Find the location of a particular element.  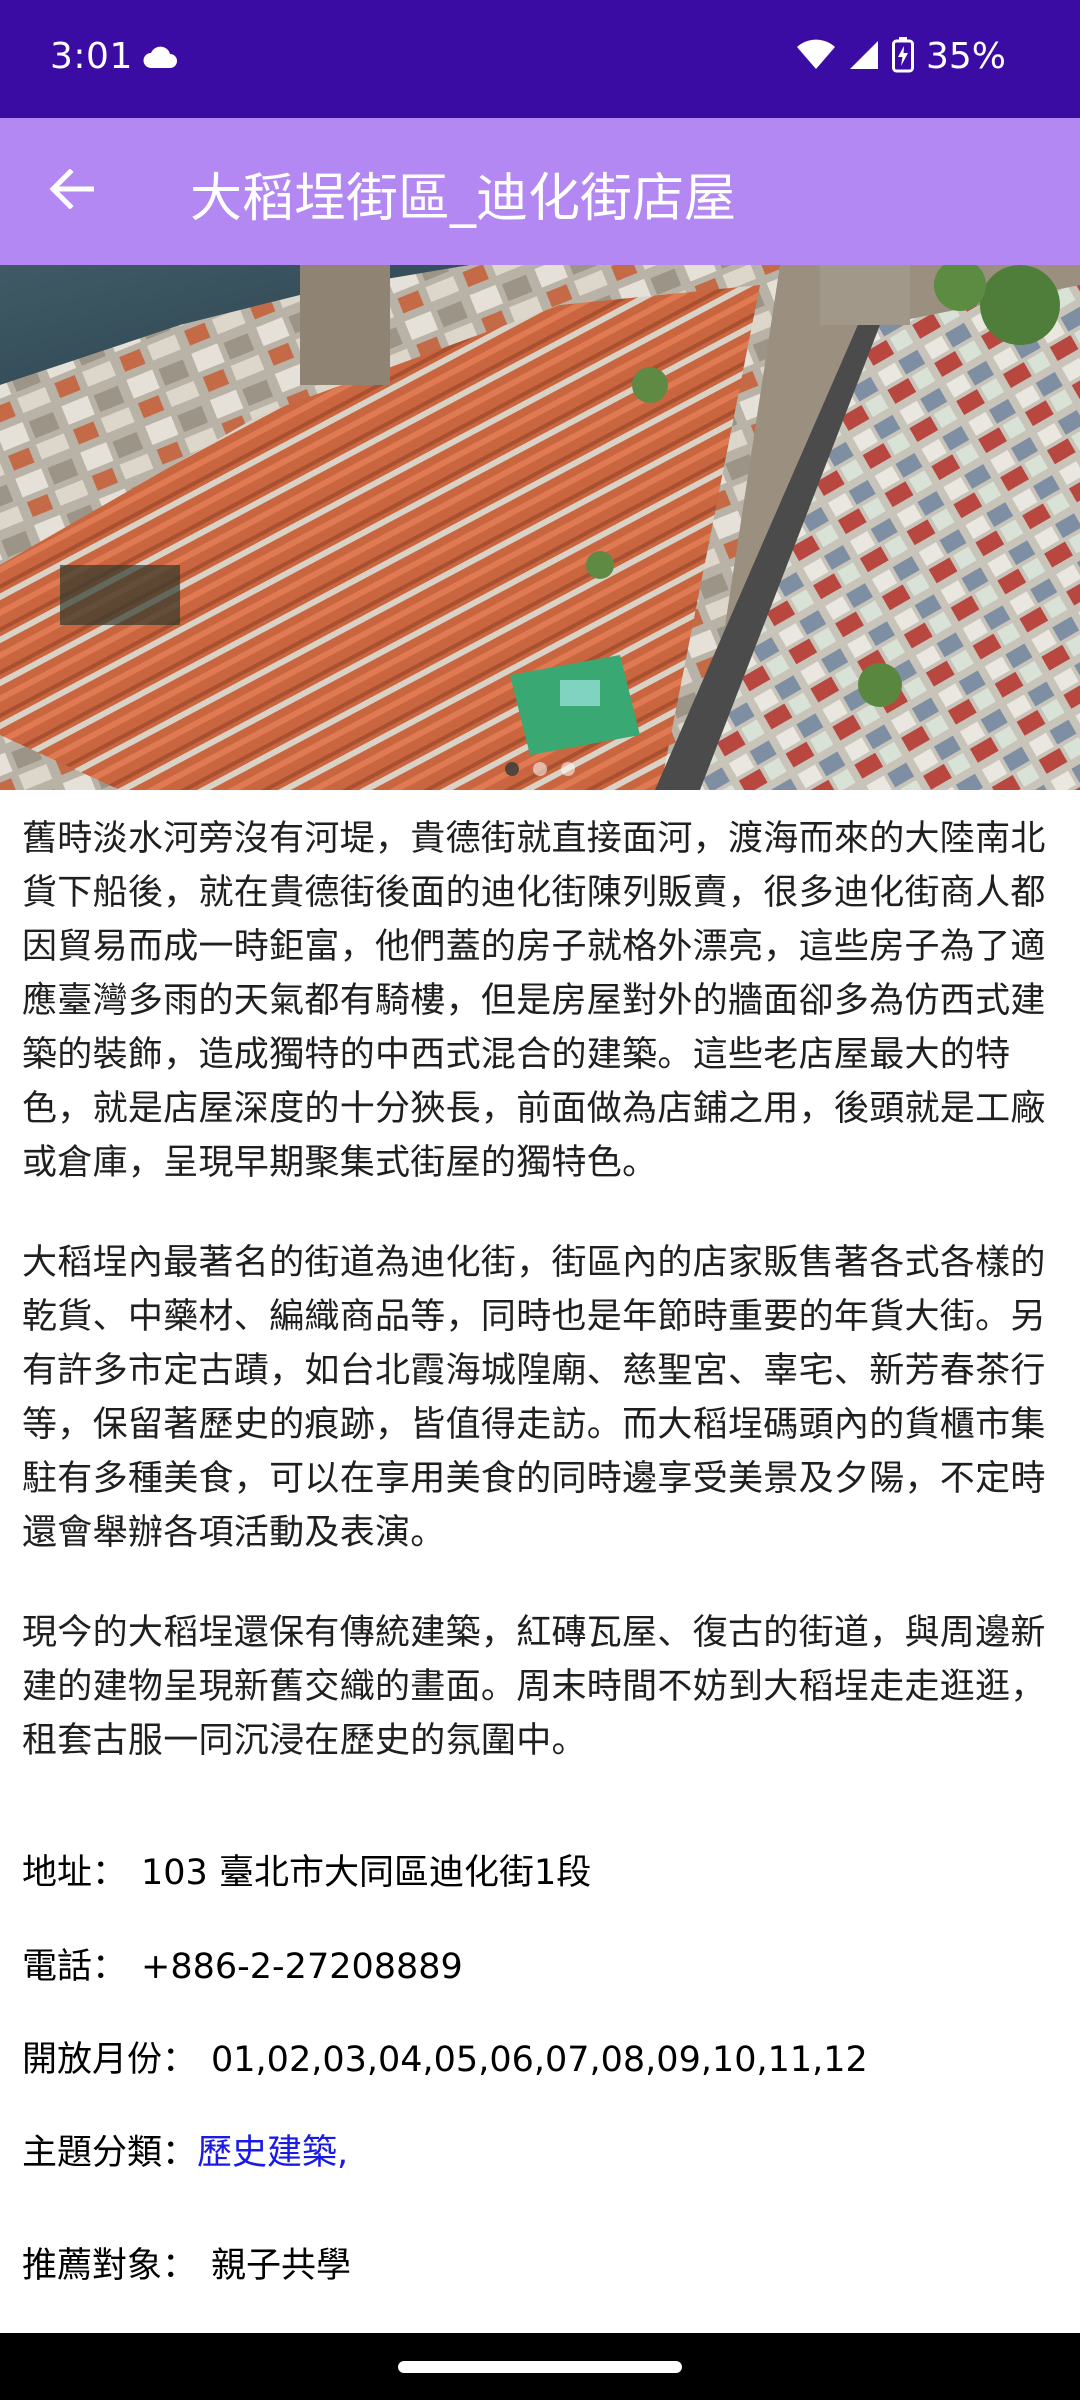

open-months-row: 開放月份： 01,02,03,04,05,06,07,08,09,10,11,12 is located at coordinates (445, 2060).